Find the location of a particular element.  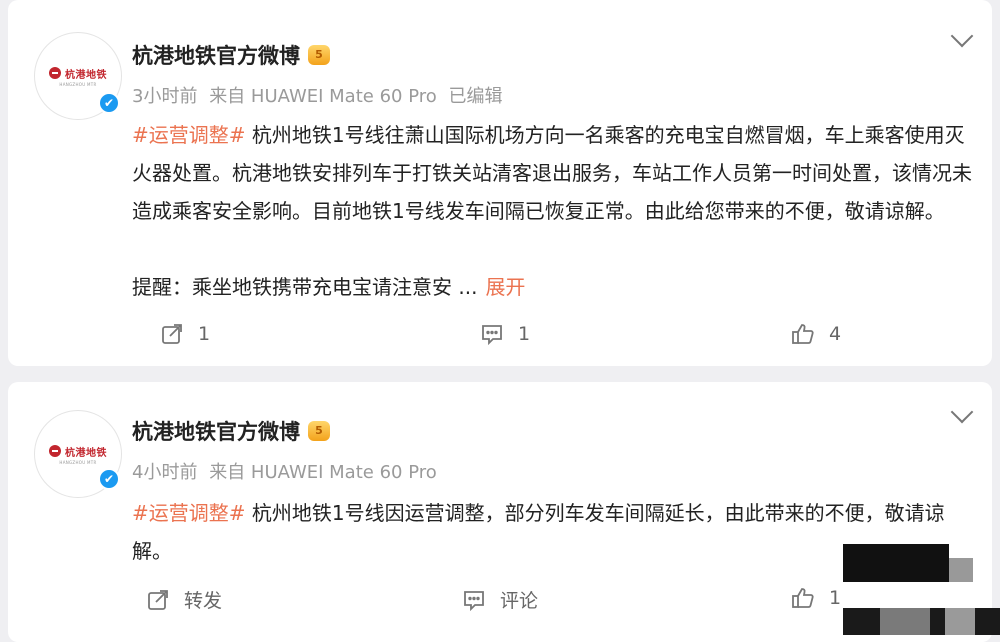

like-count: 1 is located at coordinates (835, 598).